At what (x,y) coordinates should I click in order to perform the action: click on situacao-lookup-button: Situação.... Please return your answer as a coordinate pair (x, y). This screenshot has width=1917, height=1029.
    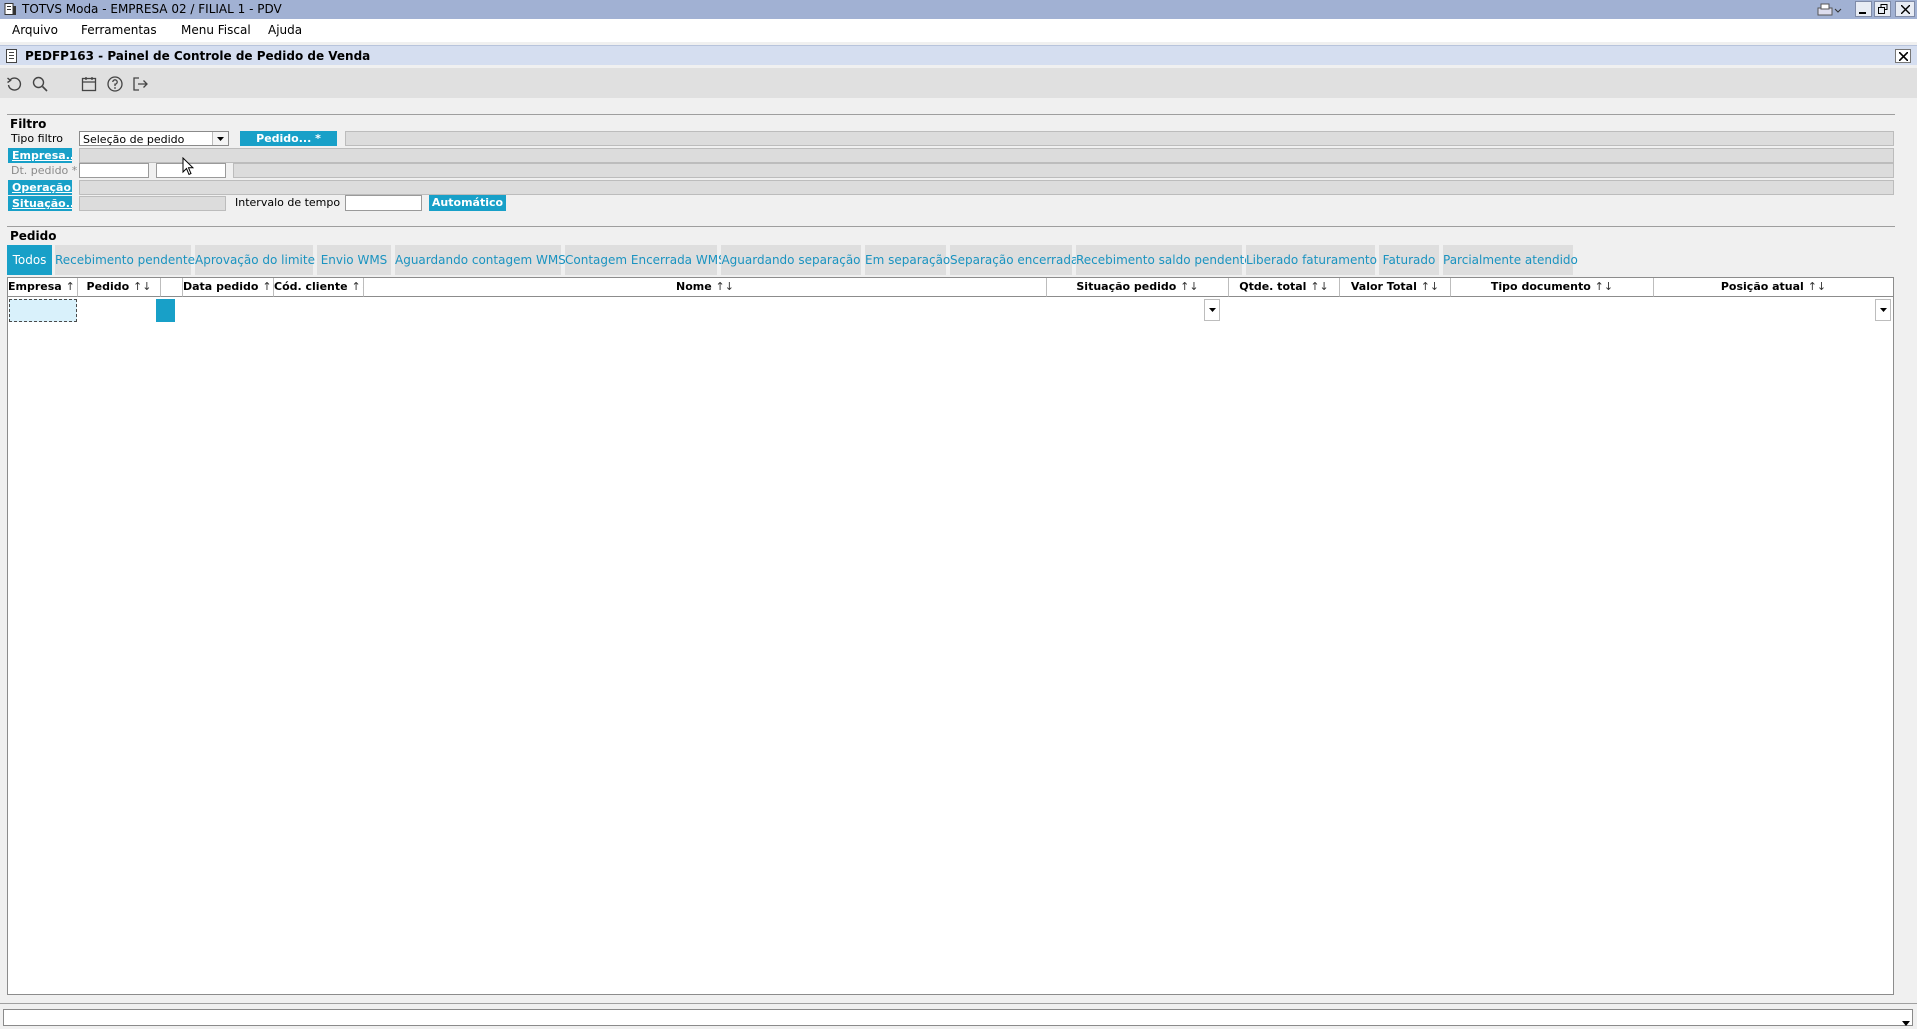
    Looking at the image, I should click on (40, 203).